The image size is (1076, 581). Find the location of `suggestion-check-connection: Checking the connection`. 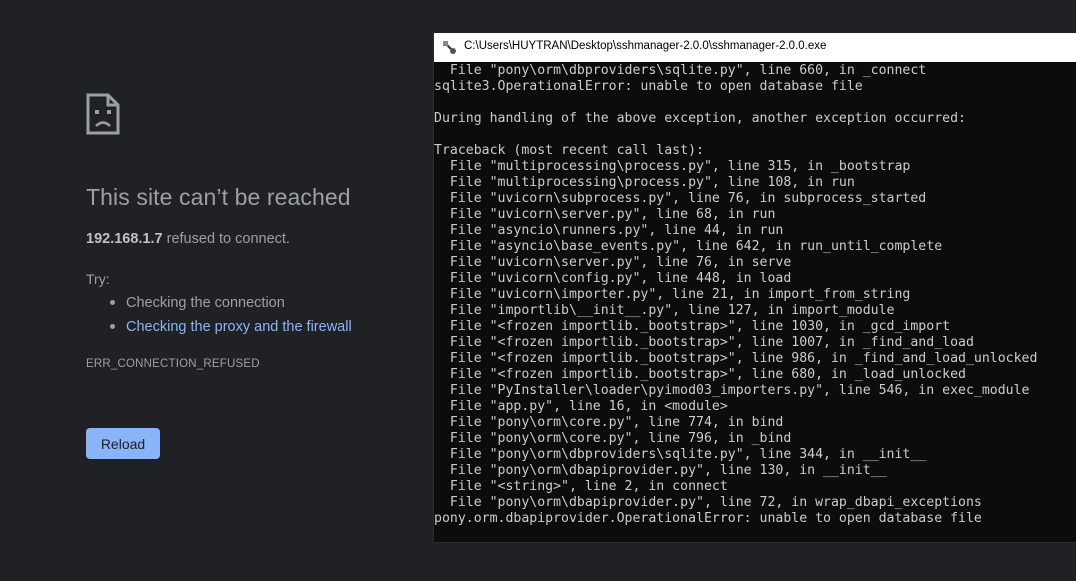

suggestion-check-connection: Checking the connection is located at coordinates (230, 304).